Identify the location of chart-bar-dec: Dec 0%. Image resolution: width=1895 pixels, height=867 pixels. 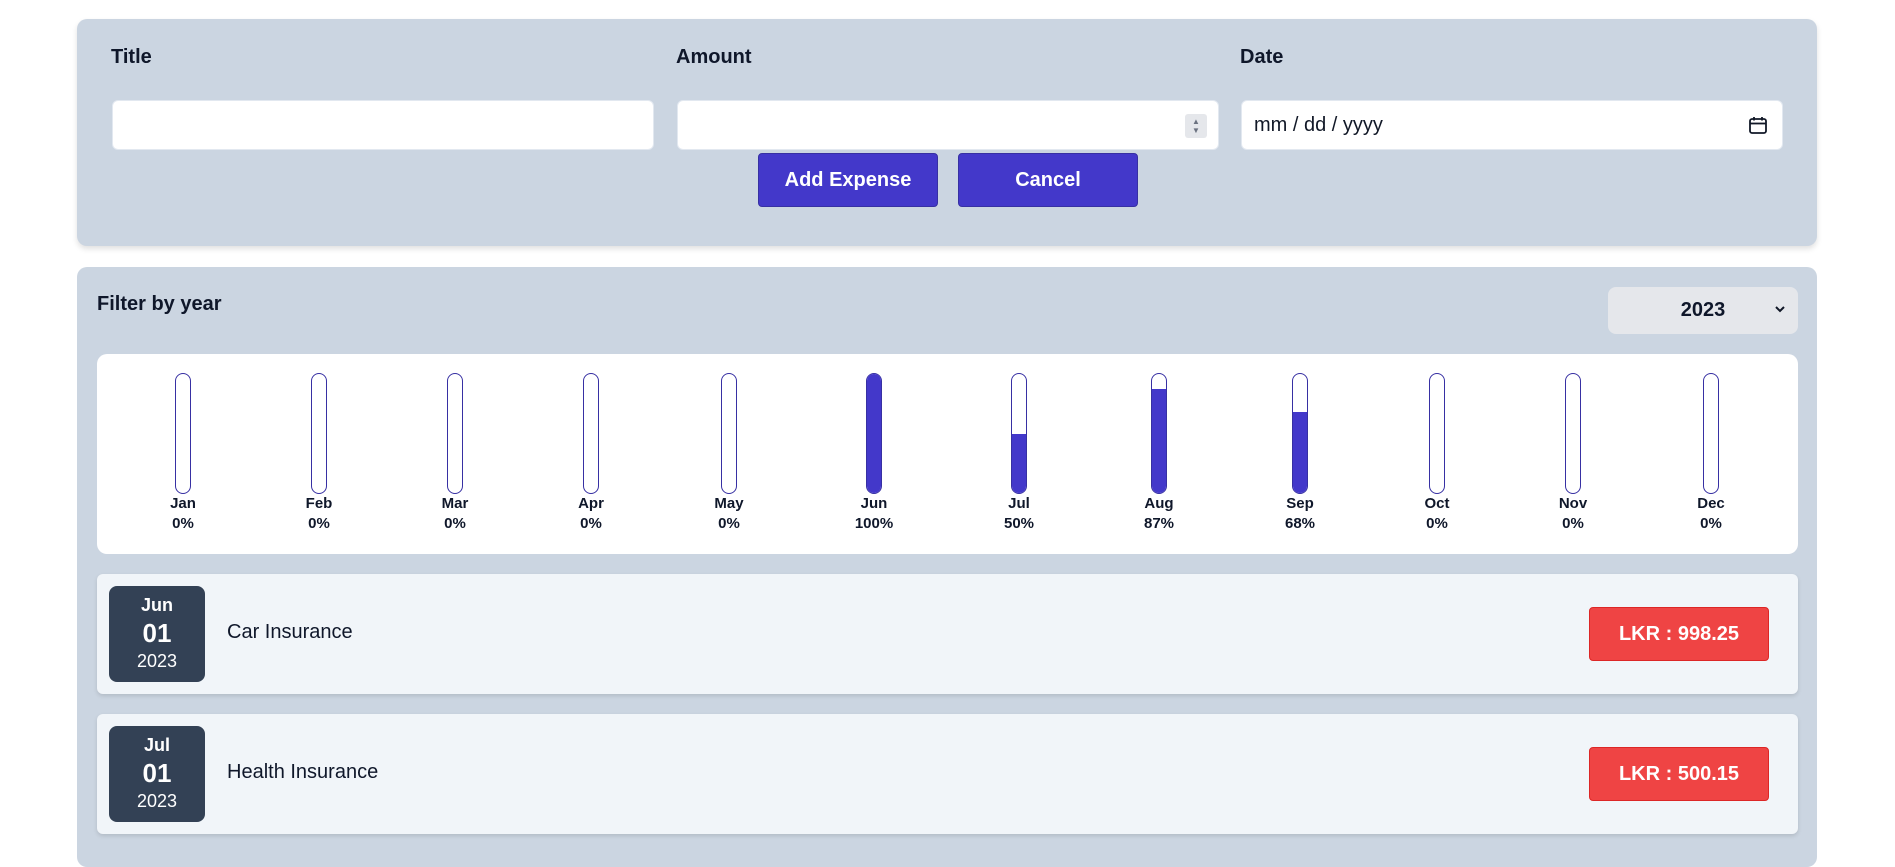
(1711, 453).